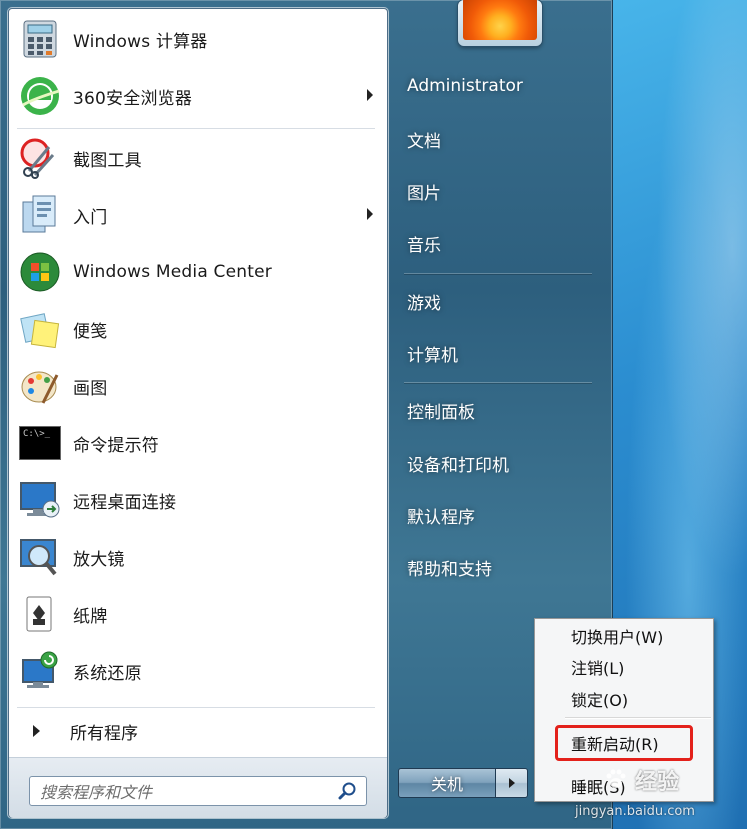 The image size is (747, 829). I want to click on program-item-magnifier: 放大镜, so click(198, 557).